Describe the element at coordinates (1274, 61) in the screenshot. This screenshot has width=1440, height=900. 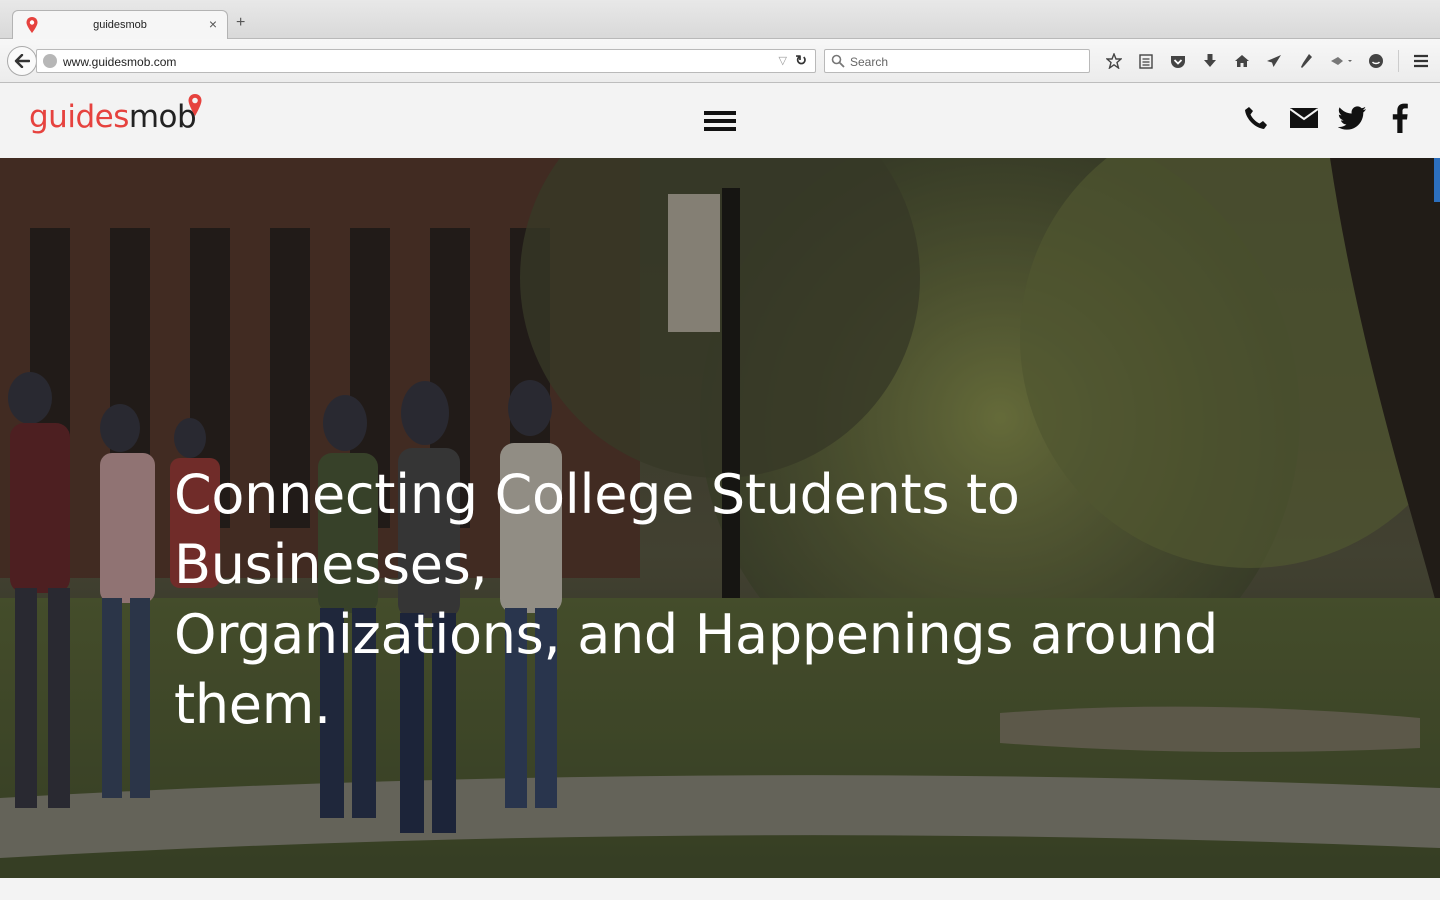
I see `send-icon` at that location.